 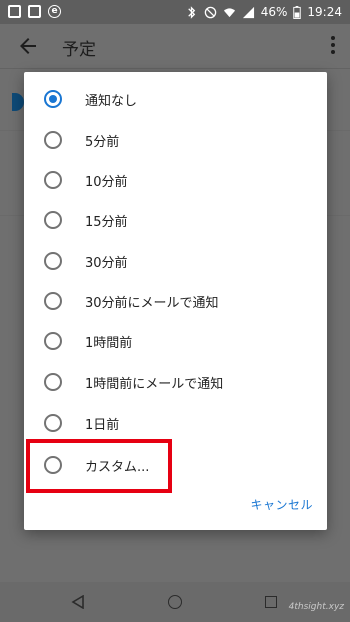 I want to click on page-title: 予定, so click(x=79, y=50).